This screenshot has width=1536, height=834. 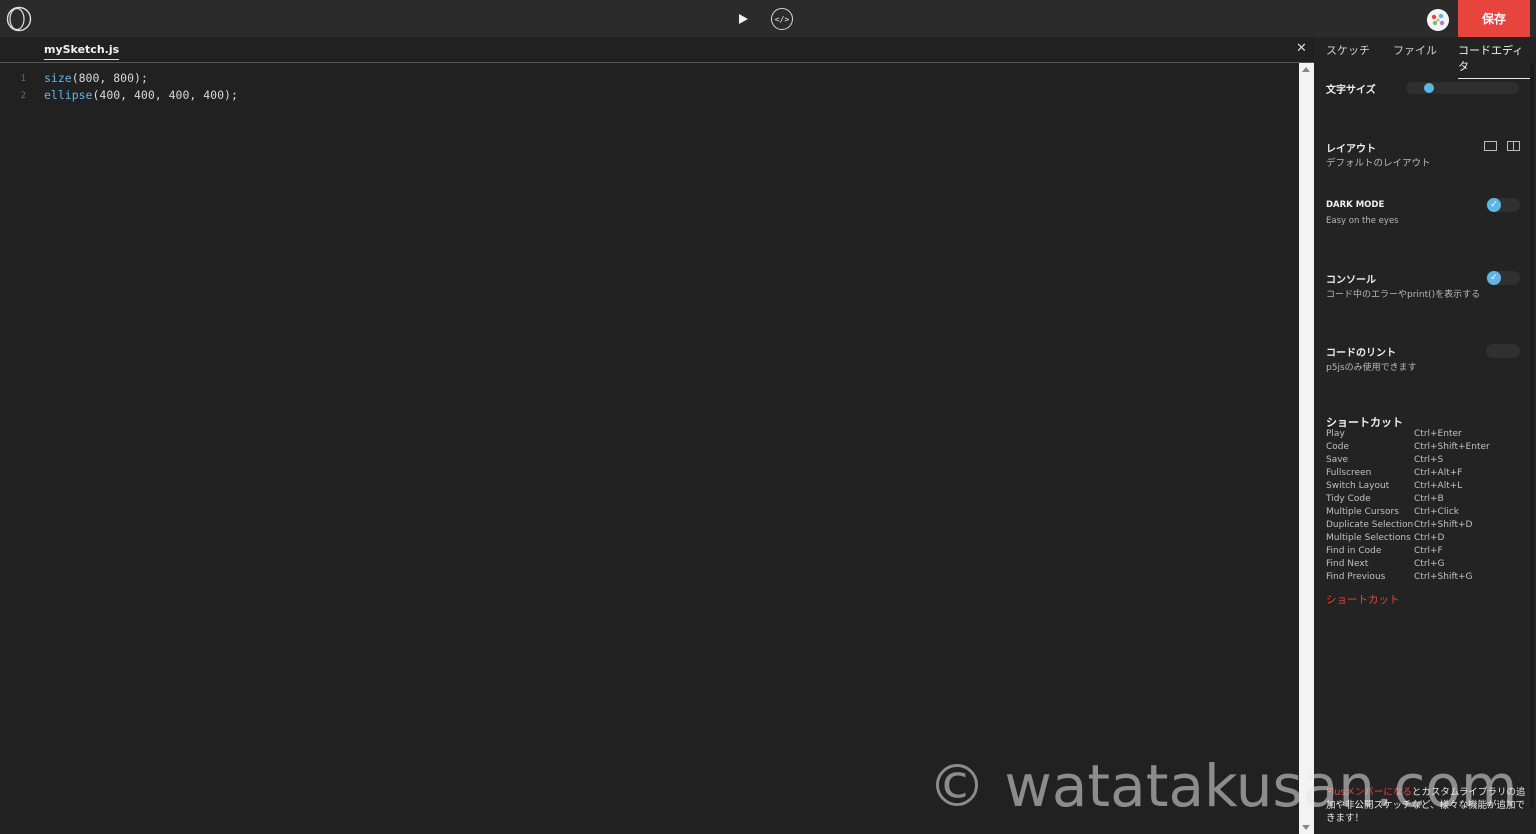 I want to click on shortcut-row: Find Next Ctrl+G, so click(x=1426, y=565).